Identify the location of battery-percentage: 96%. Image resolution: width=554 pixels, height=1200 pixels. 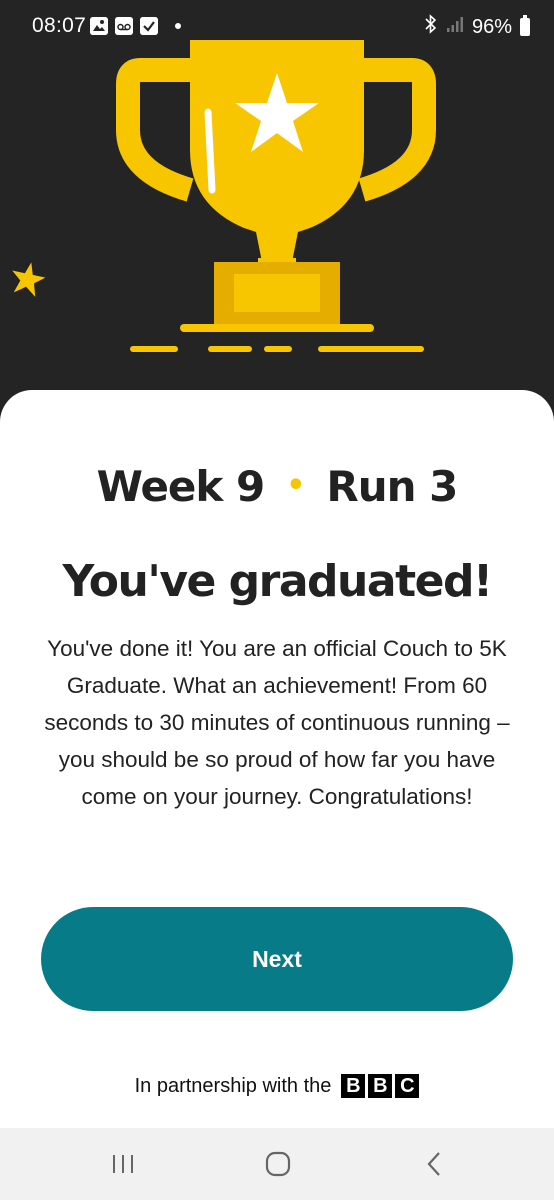
(491, 26).